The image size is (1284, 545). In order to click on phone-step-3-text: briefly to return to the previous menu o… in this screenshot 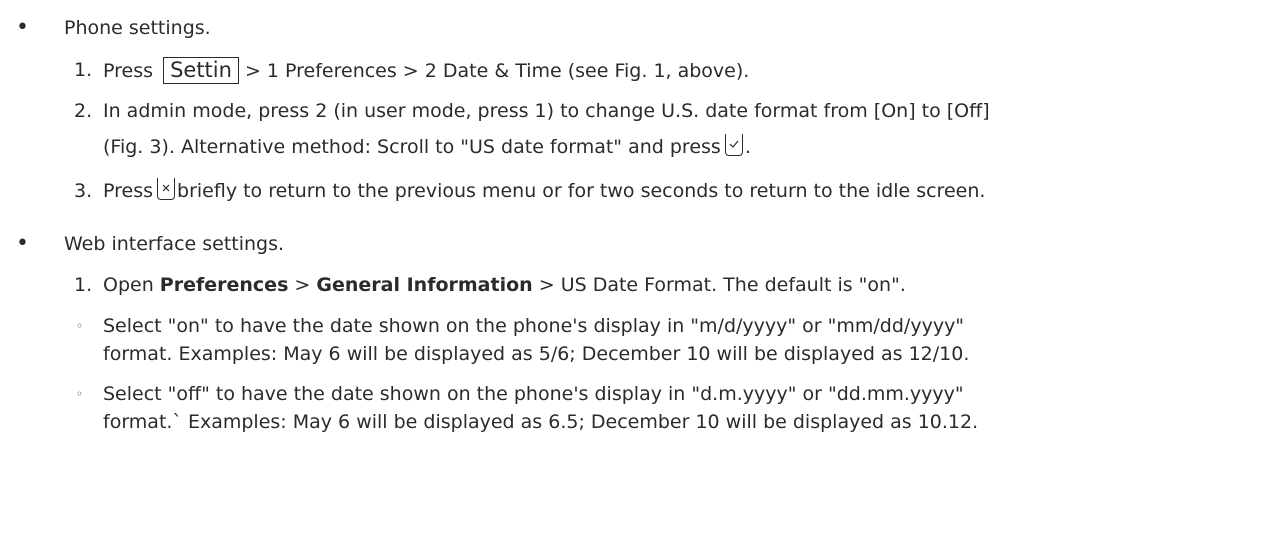, I will do `click(581, 191)`.